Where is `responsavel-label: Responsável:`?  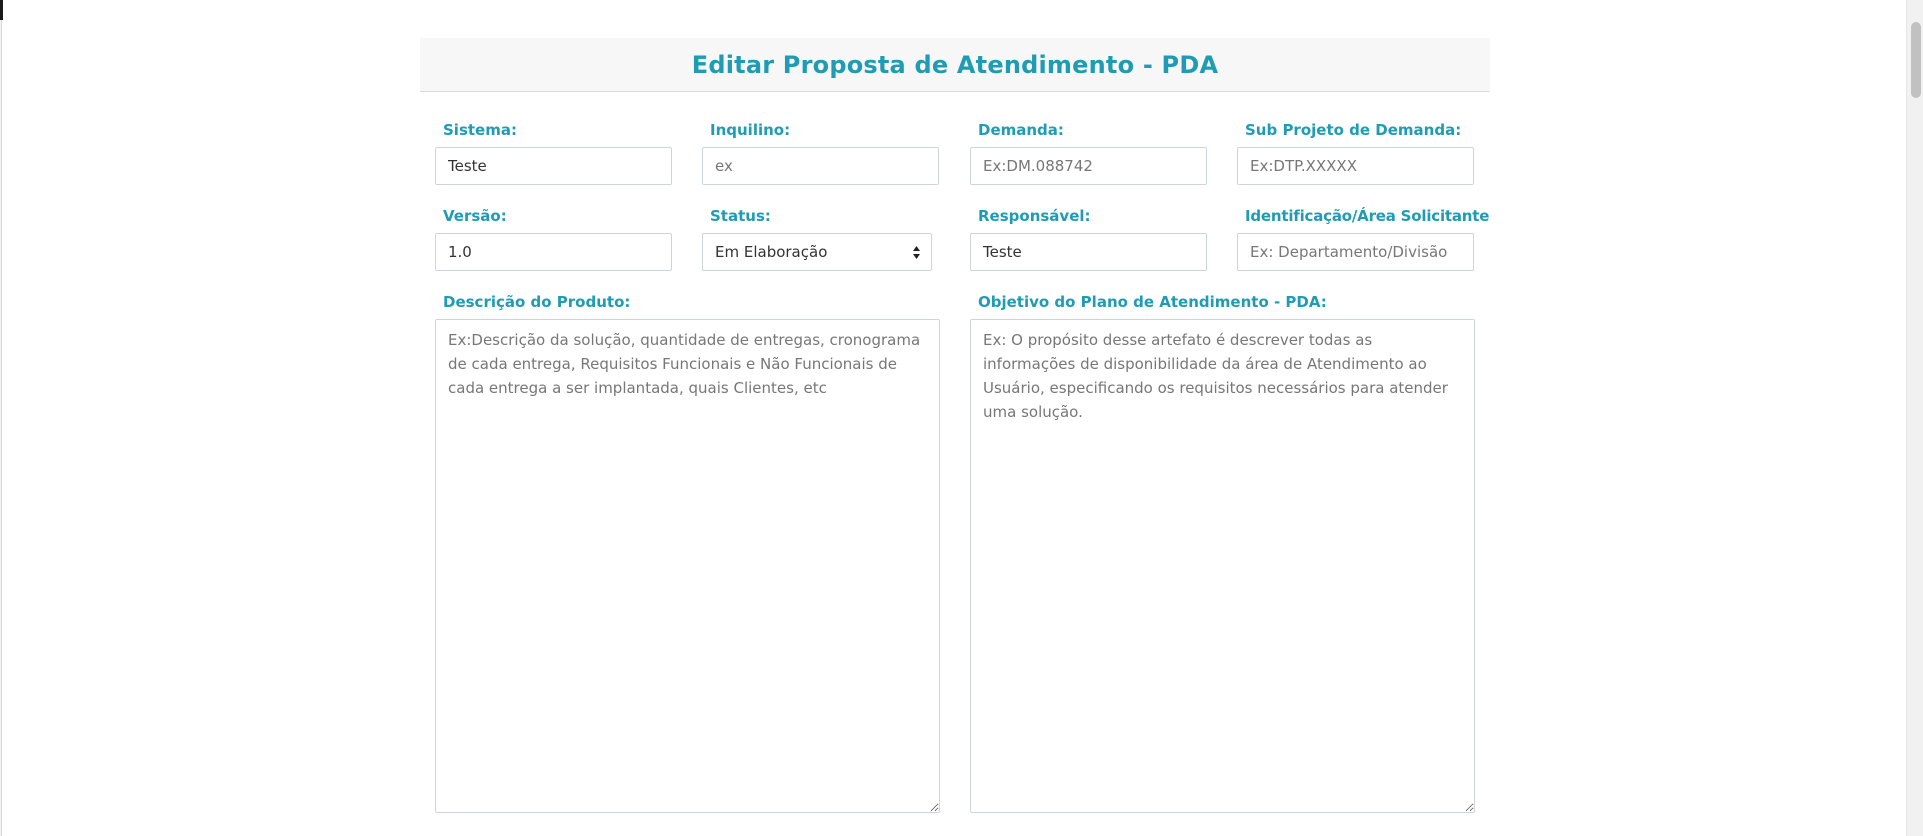 responsavel-label: Responsável: is located at coordinates (1034, 216).